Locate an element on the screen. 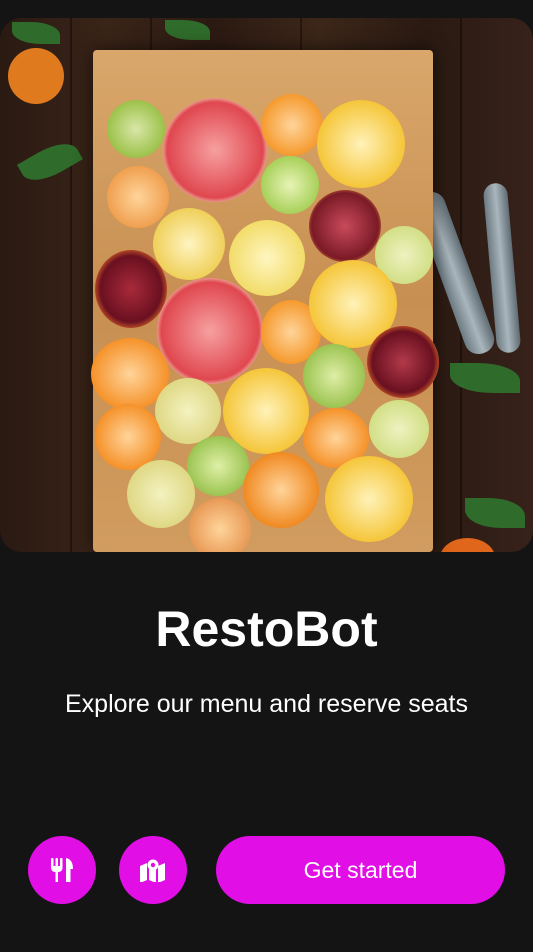 Image resolution: width=533 pixels, height=952 pixels. map-button is located at coordinates (153, 870).